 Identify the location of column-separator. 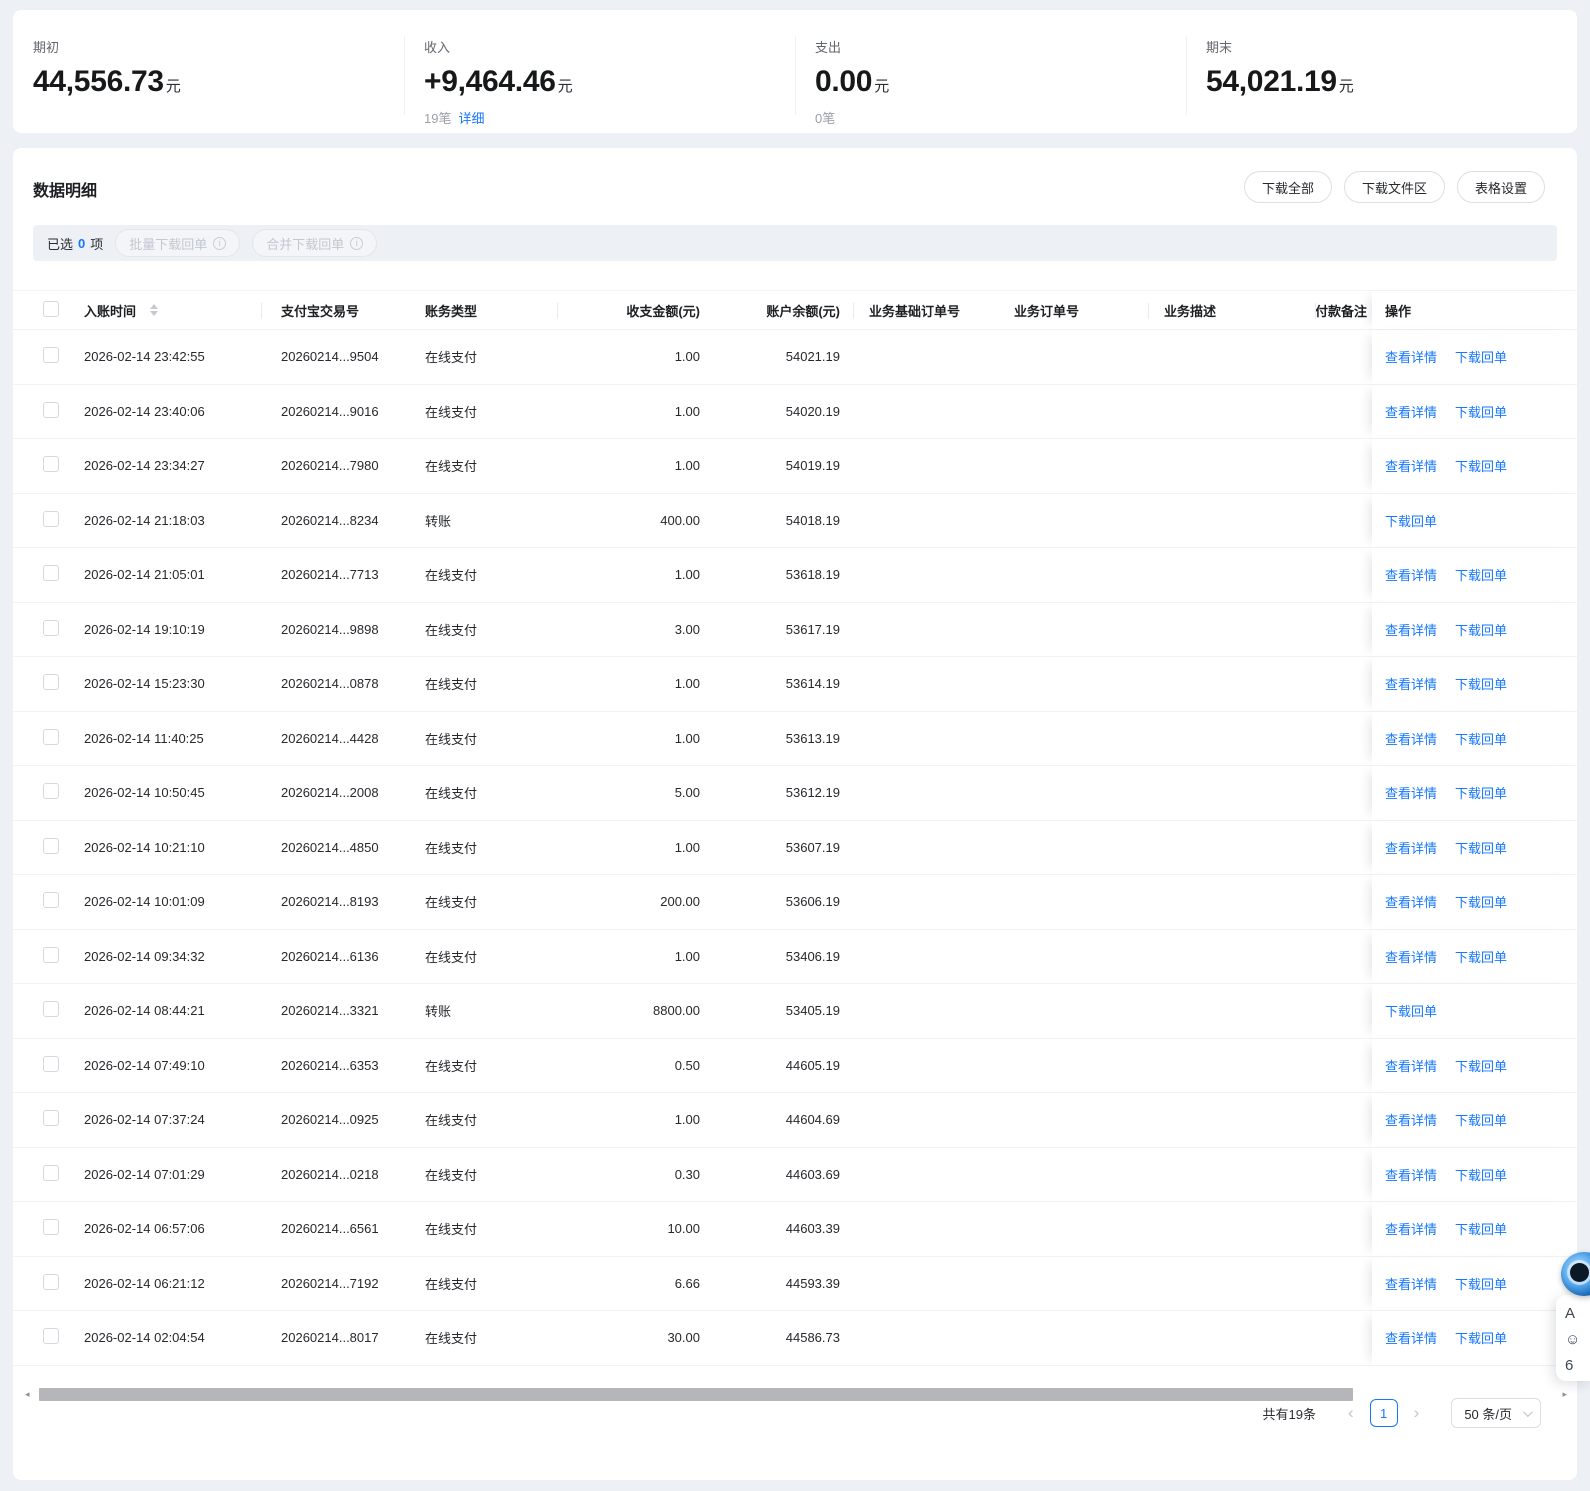
(1315, 311).